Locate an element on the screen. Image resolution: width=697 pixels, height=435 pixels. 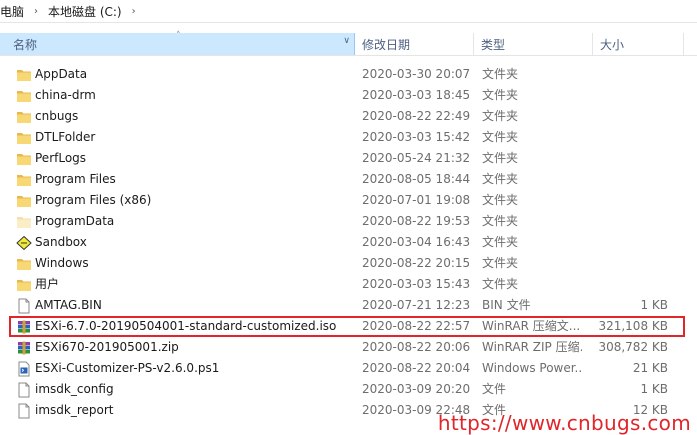
file-name: imsdk_config is located at coordinates (74, 389).